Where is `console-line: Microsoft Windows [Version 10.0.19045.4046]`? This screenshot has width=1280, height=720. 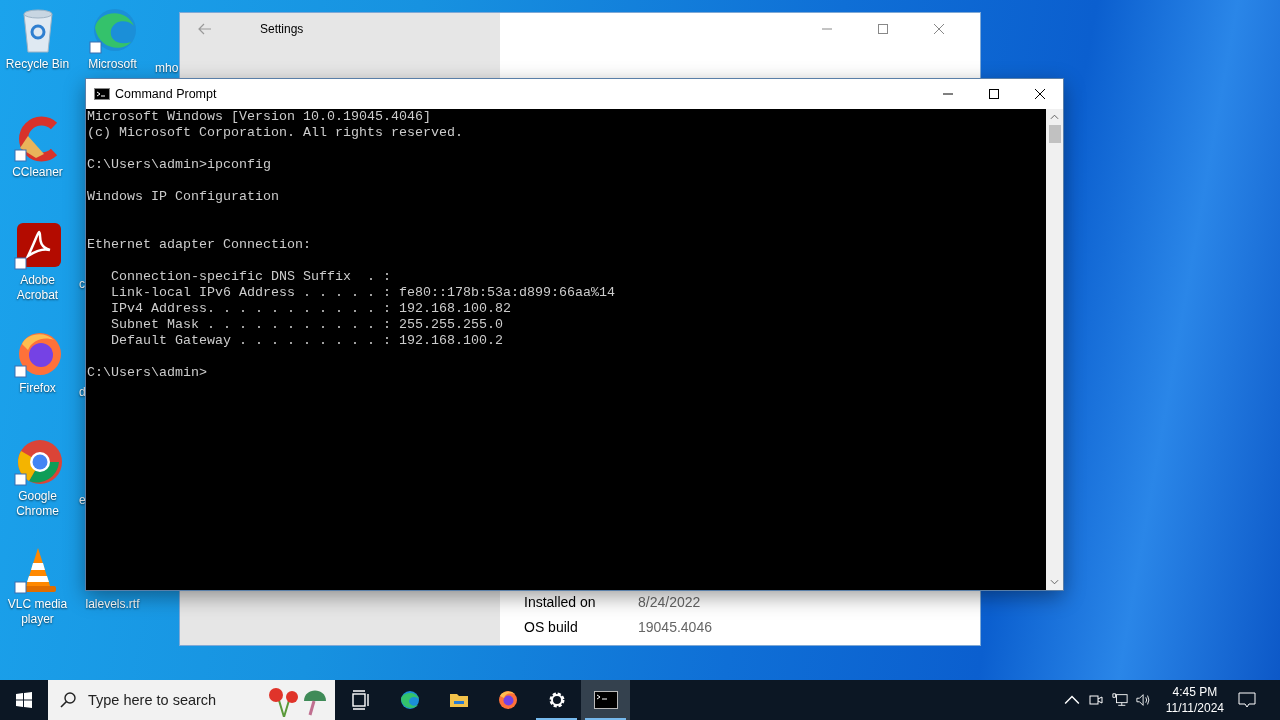
console-line: Microsoft Windows [Version 10.0.19045.4046] is located at coordinates (259, 117).